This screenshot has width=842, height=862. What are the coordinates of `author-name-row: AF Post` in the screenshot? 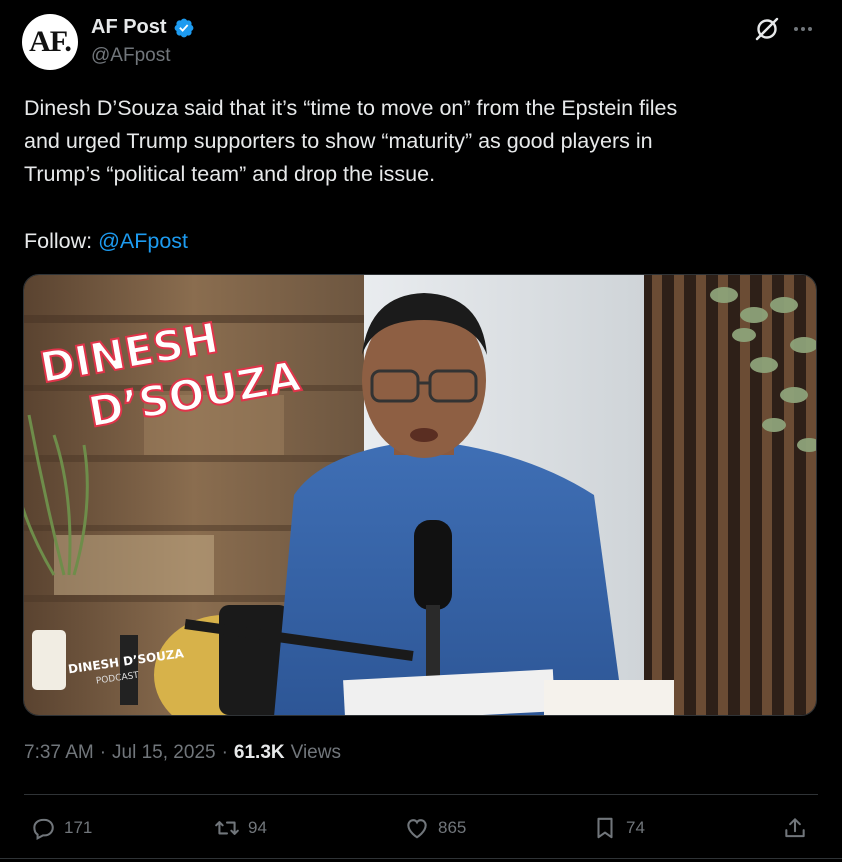 It's located at (143, 27).